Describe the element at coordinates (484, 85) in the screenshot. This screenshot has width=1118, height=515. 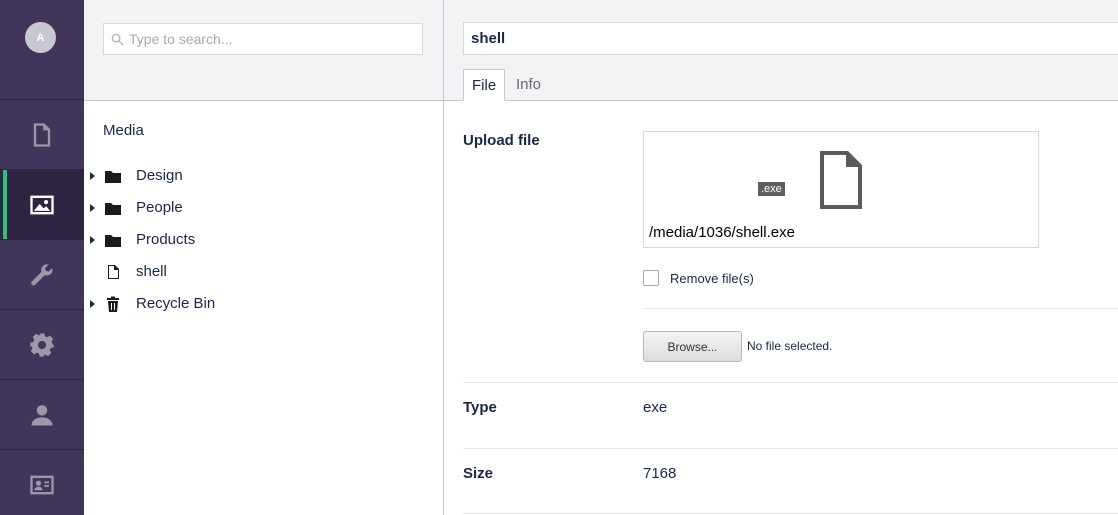
I see `tab-file: File` at that location.